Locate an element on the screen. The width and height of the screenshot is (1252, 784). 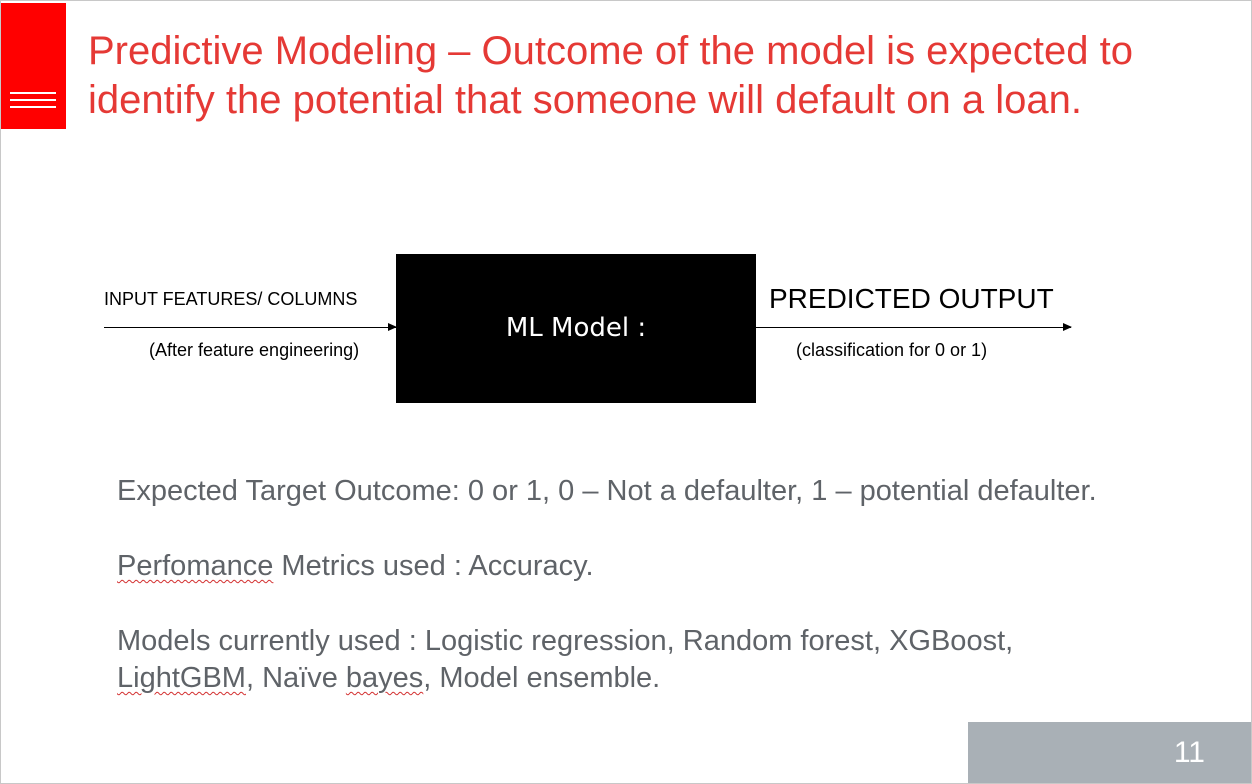
page-number: 11 is located at coordinates (1189, 752).